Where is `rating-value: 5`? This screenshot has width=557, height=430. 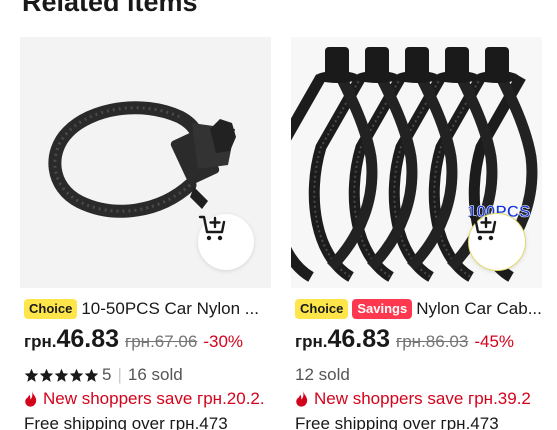 rating-value: 5 is located at coordinates (107, 374).